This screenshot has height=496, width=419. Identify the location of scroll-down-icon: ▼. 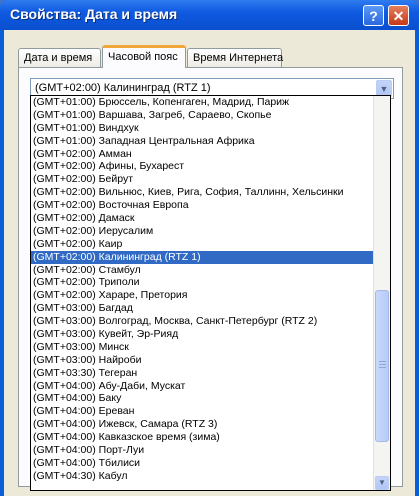
(382, 482).